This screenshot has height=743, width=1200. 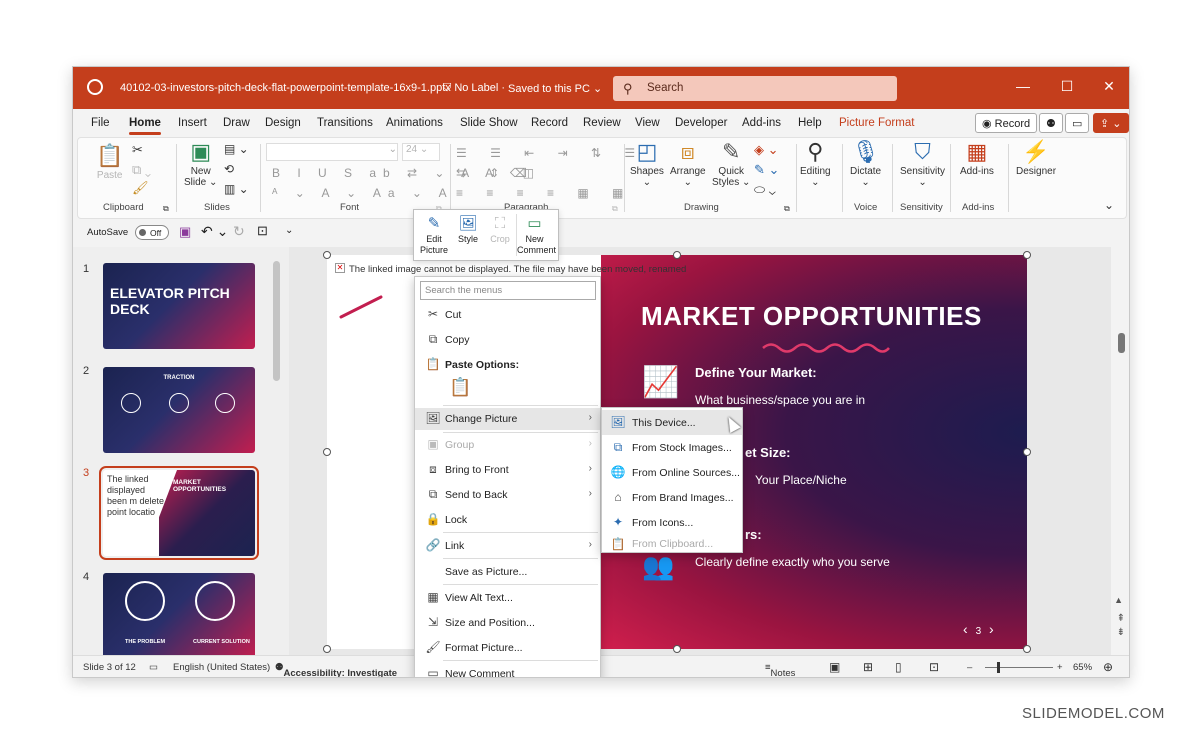 What do you see at coordinates (1067, 86) in the screenshot?
I see `maximize-button: ☐` at bounding box center [1067, 86].